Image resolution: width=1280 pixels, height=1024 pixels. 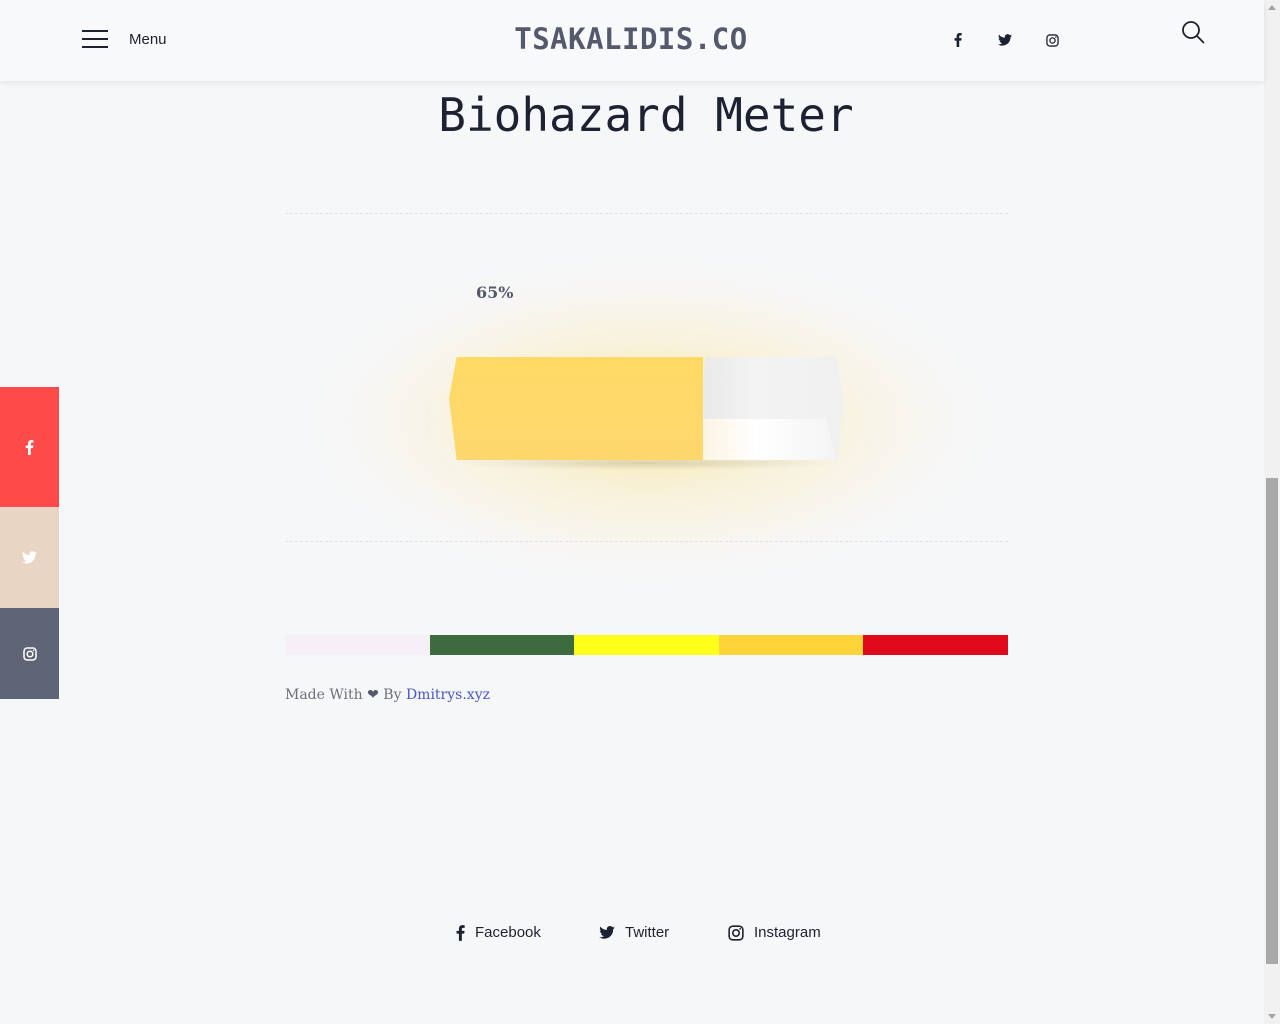 What do you see at coordinates (787, 932) in the screenshot?
I see `footer-instagram-label: Instagram` at bounding box center [787, 932].